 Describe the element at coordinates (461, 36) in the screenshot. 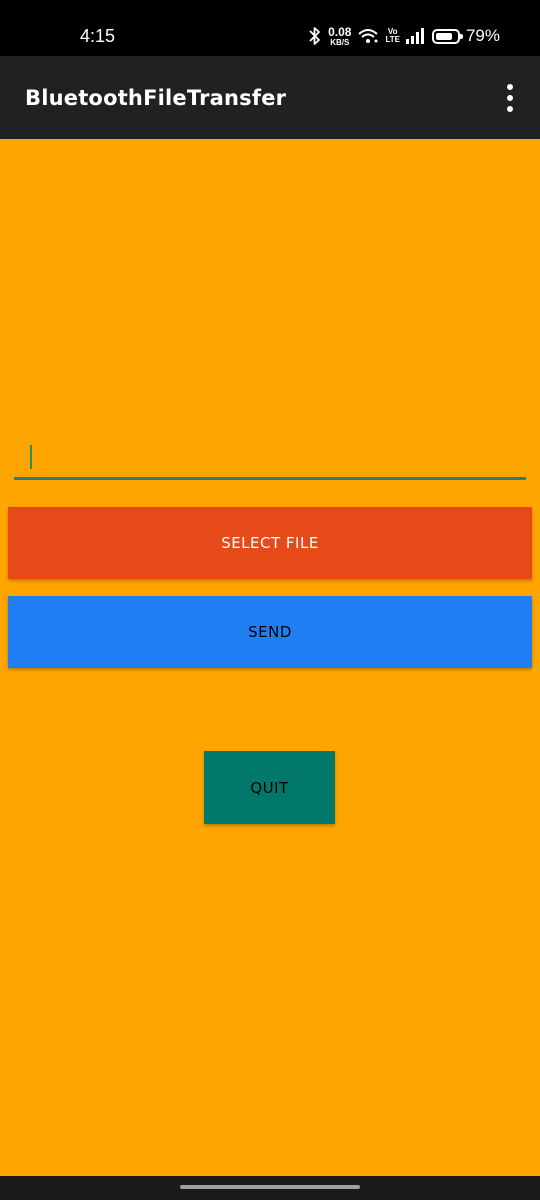

I see `battery-tip` at that location.